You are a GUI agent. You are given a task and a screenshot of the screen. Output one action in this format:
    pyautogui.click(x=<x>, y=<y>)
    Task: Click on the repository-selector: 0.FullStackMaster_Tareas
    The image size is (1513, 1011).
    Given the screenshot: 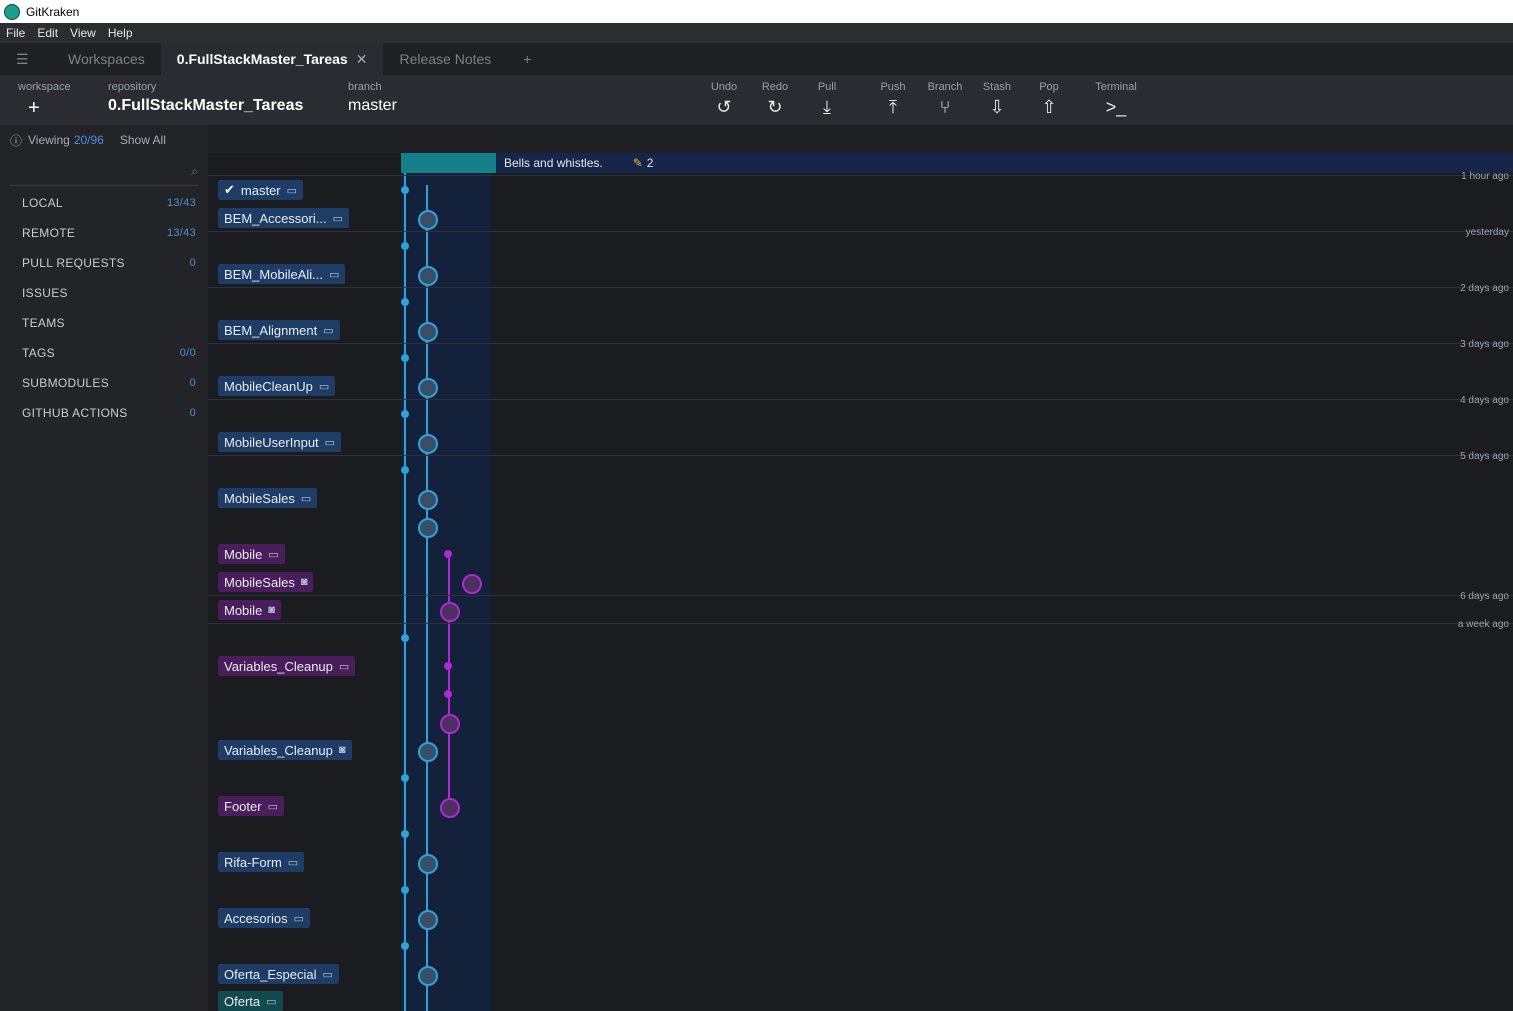 What is the action you would take?
    pyautogui.click(x=205, y=106)
    